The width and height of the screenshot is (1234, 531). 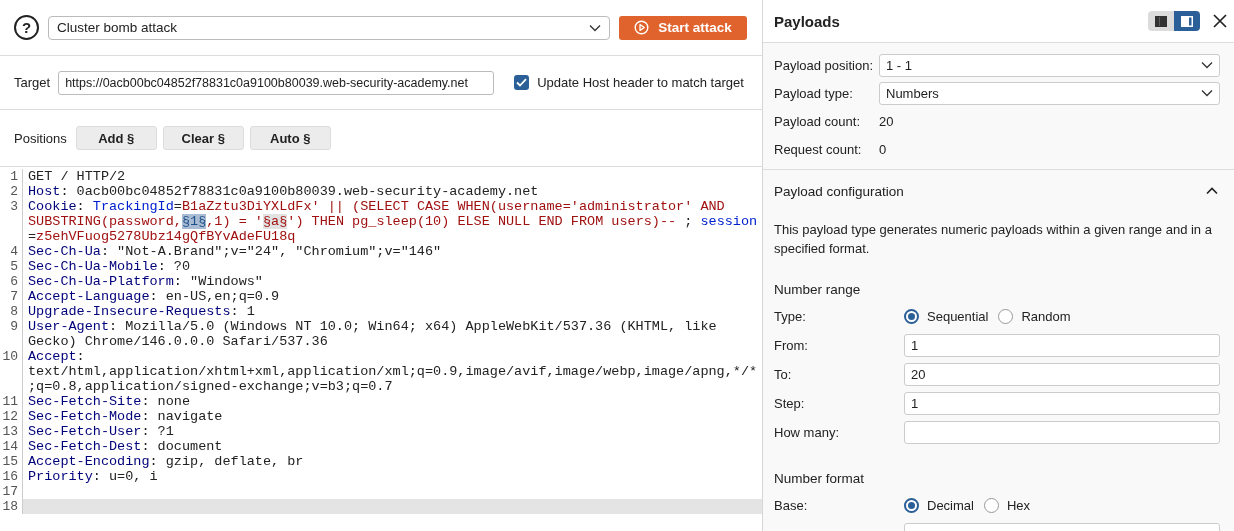 What do you see at coordinates (1062, 374) in the screenshot?
I see `input-field: 20` at bounding box center [1062, 374].